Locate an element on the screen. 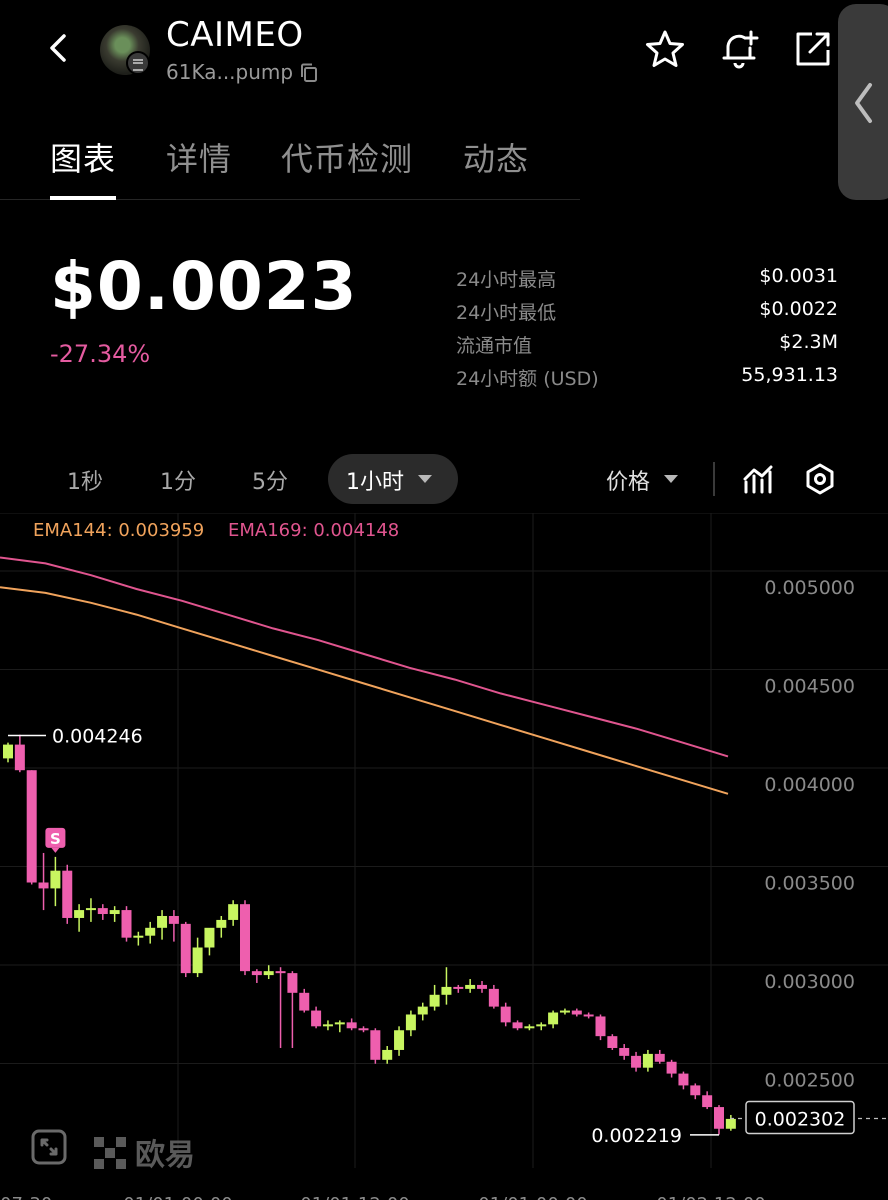  toolbar-divider is located at coordinates (714, 479).